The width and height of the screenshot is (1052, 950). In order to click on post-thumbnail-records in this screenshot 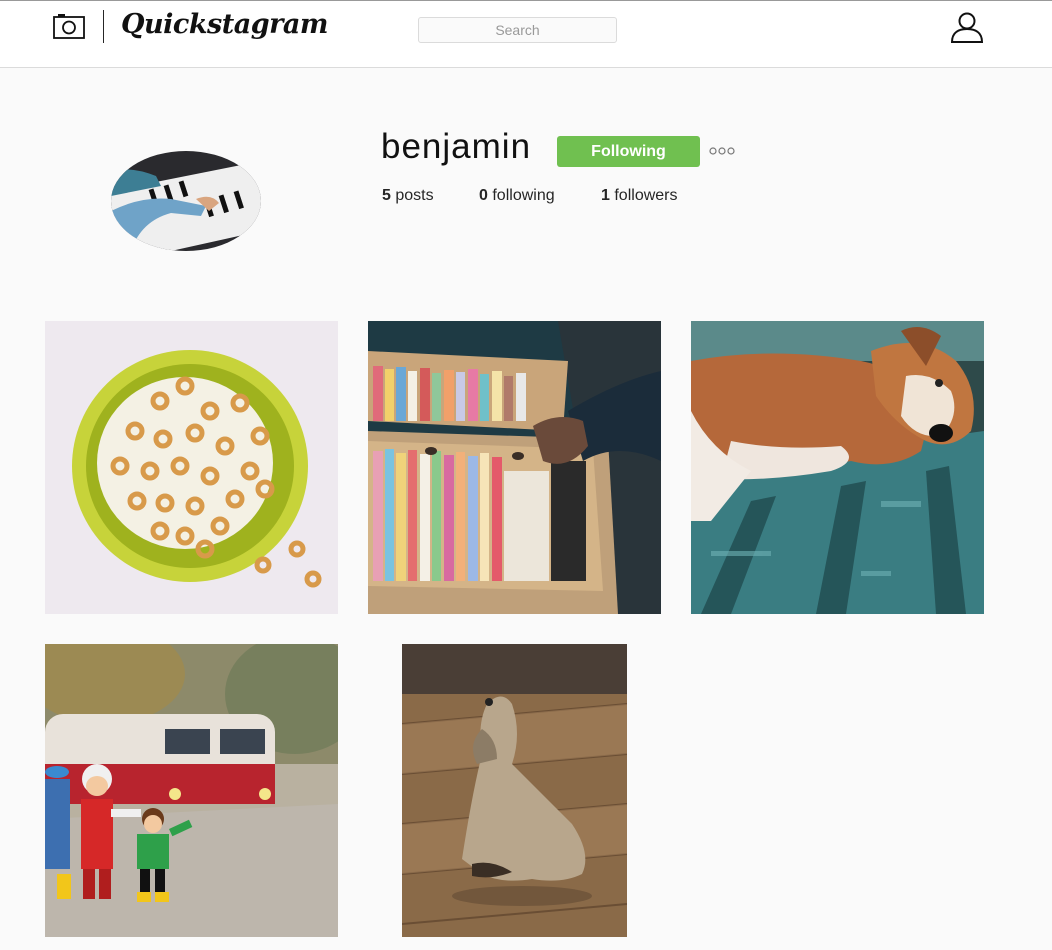, I will do `click(514, 467)`.